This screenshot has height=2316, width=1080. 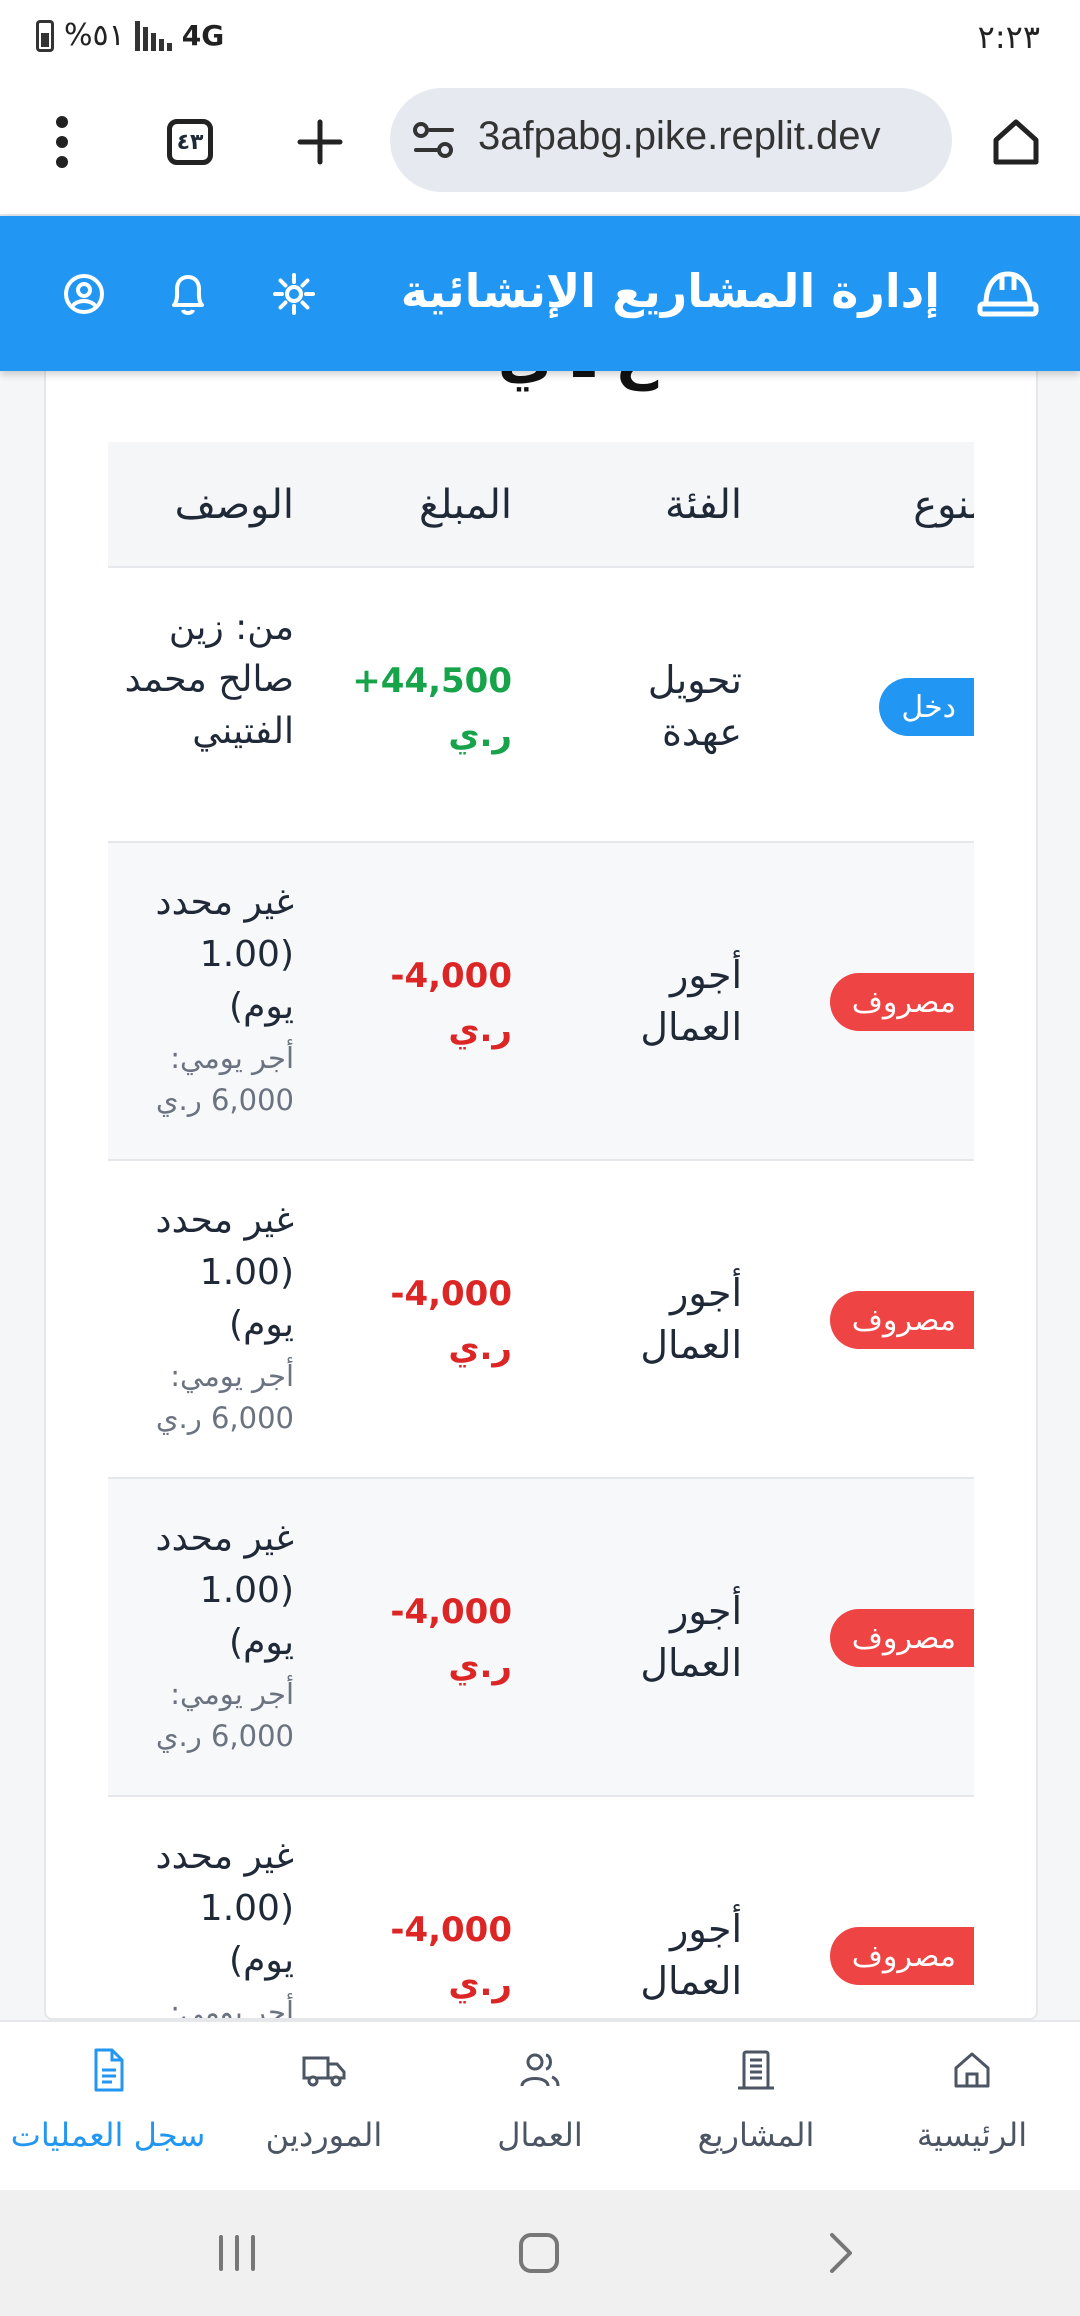 I want to click on browser-toolbar: ٤٣ 3afpabg.pike.replit.dev, so click(x=540, y=147).